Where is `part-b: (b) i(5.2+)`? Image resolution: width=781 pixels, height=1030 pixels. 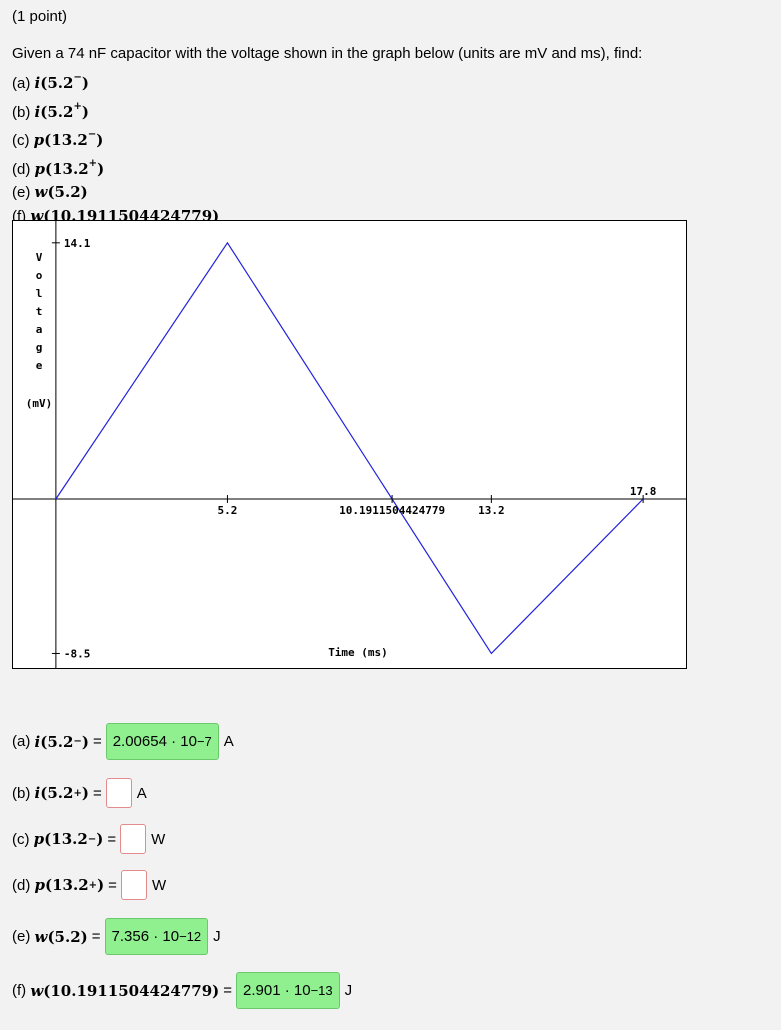 part-b: (b) i(5.2+) is located at coordinates (50, 110).